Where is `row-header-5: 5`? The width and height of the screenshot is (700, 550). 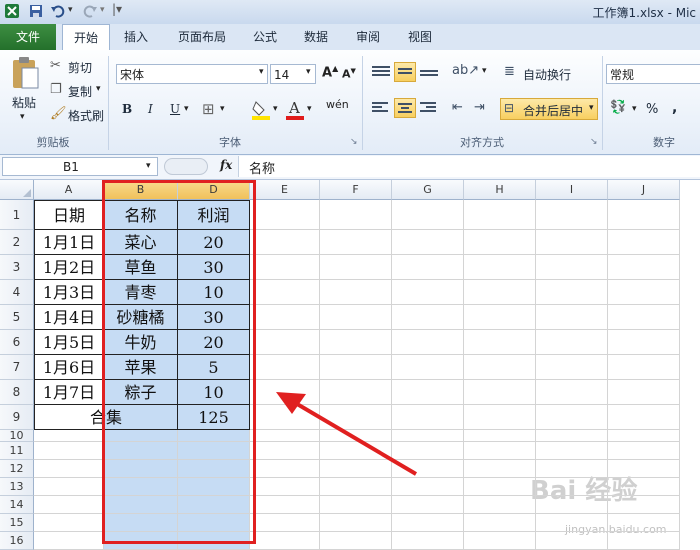
row-header-5: 5 is located at coordinates (17, 317).